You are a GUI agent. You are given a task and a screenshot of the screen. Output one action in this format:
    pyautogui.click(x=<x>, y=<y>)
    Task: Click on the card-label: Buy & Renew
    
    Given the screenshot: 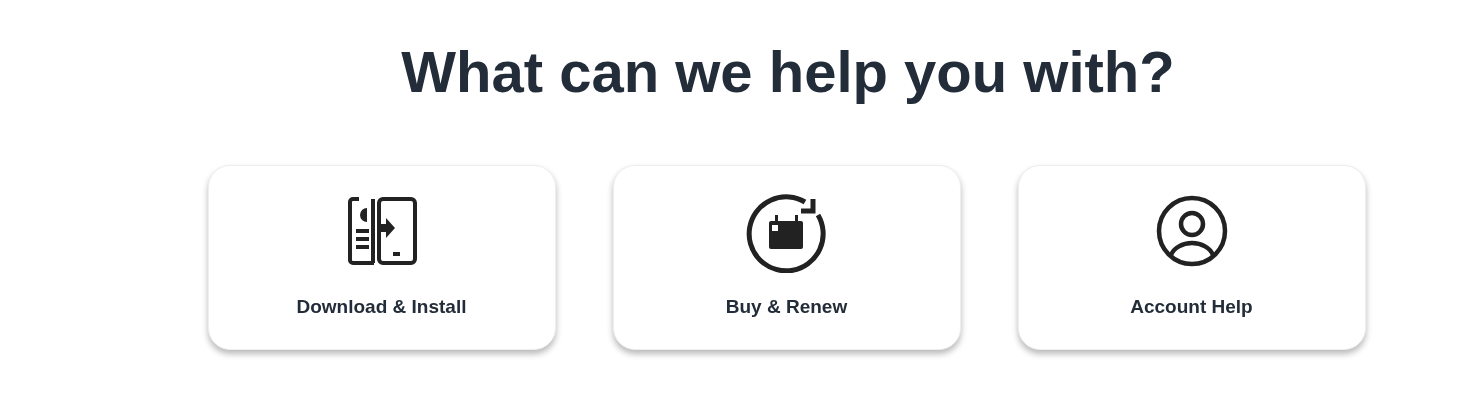 What is the action you would take?
    pyautogui.click(x=786, y=307)
    